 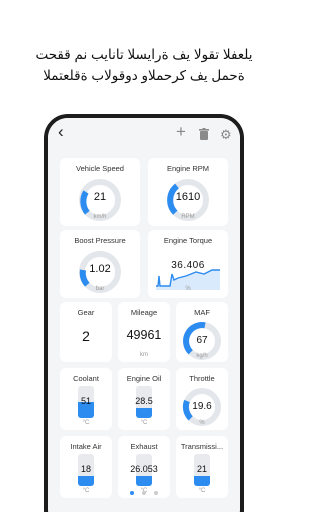 What do you see at coordinates (226, 135) in the screenshot?
I see `gear-icon: ⚙` at bounding box center [226, 135].